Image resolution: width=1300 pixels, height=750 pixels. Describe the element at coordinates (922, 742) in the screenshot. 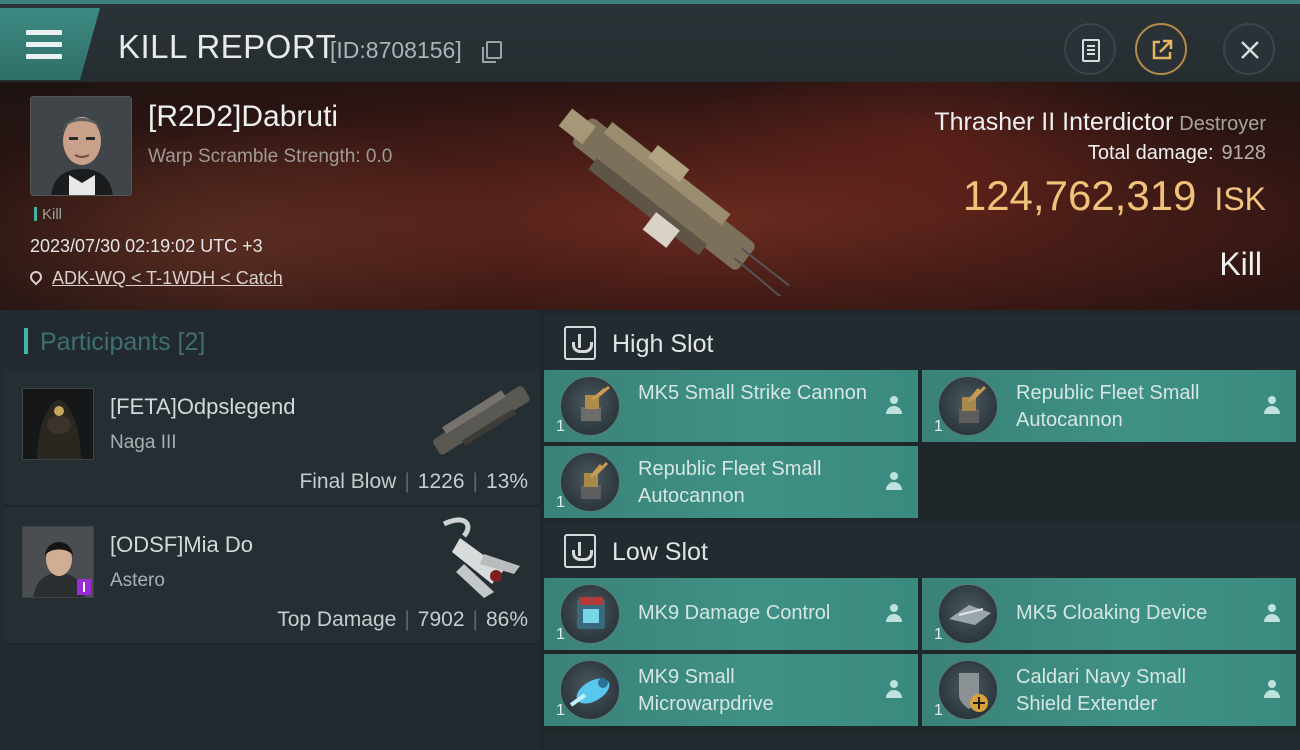

I see `next-slot-header` at that location.